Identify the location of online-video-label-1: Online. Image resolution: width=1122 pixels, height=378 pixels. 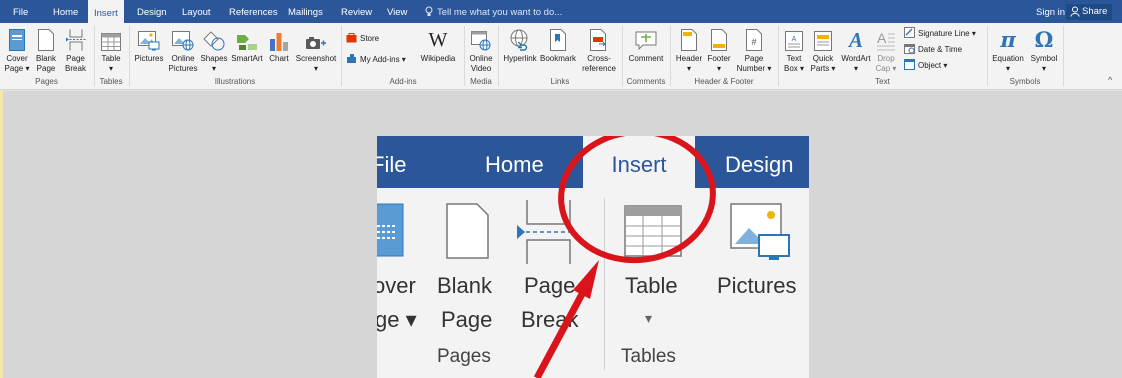
(481, 58).